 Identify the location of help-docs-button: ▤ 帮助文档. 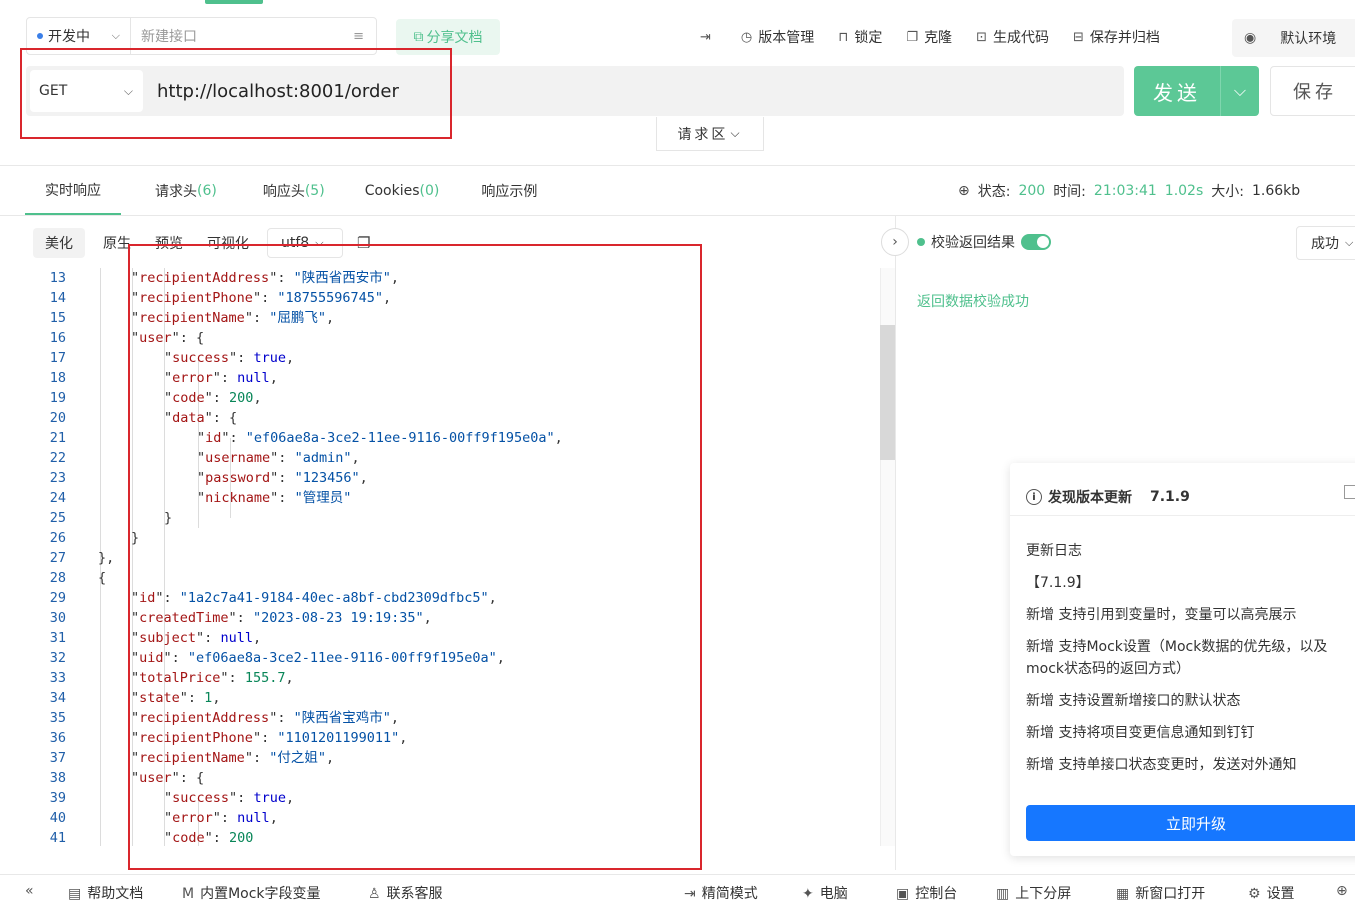
(105, 893).